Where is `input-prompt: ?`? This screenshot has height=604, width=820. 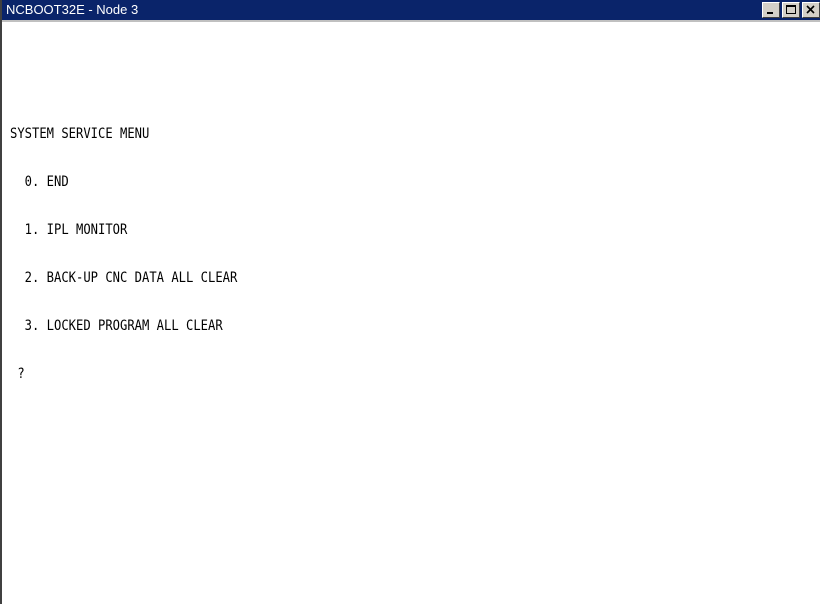
input-prompt: ? is located at coordinates (123, 374).